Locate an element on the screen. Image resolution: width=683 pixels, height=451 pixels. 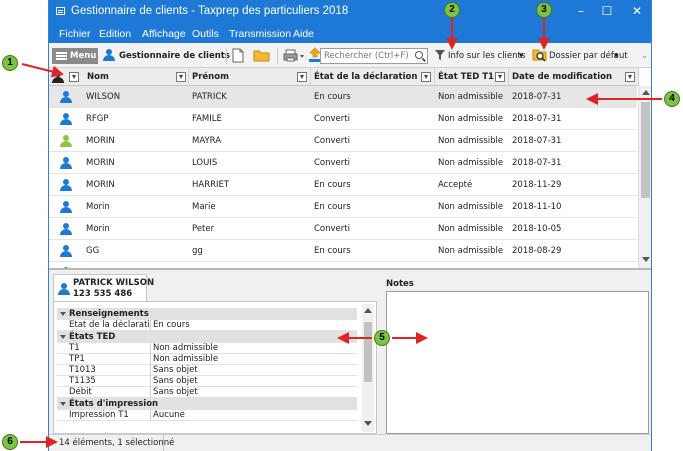
property-group: États d'impression is located at coordinates (207, 404).